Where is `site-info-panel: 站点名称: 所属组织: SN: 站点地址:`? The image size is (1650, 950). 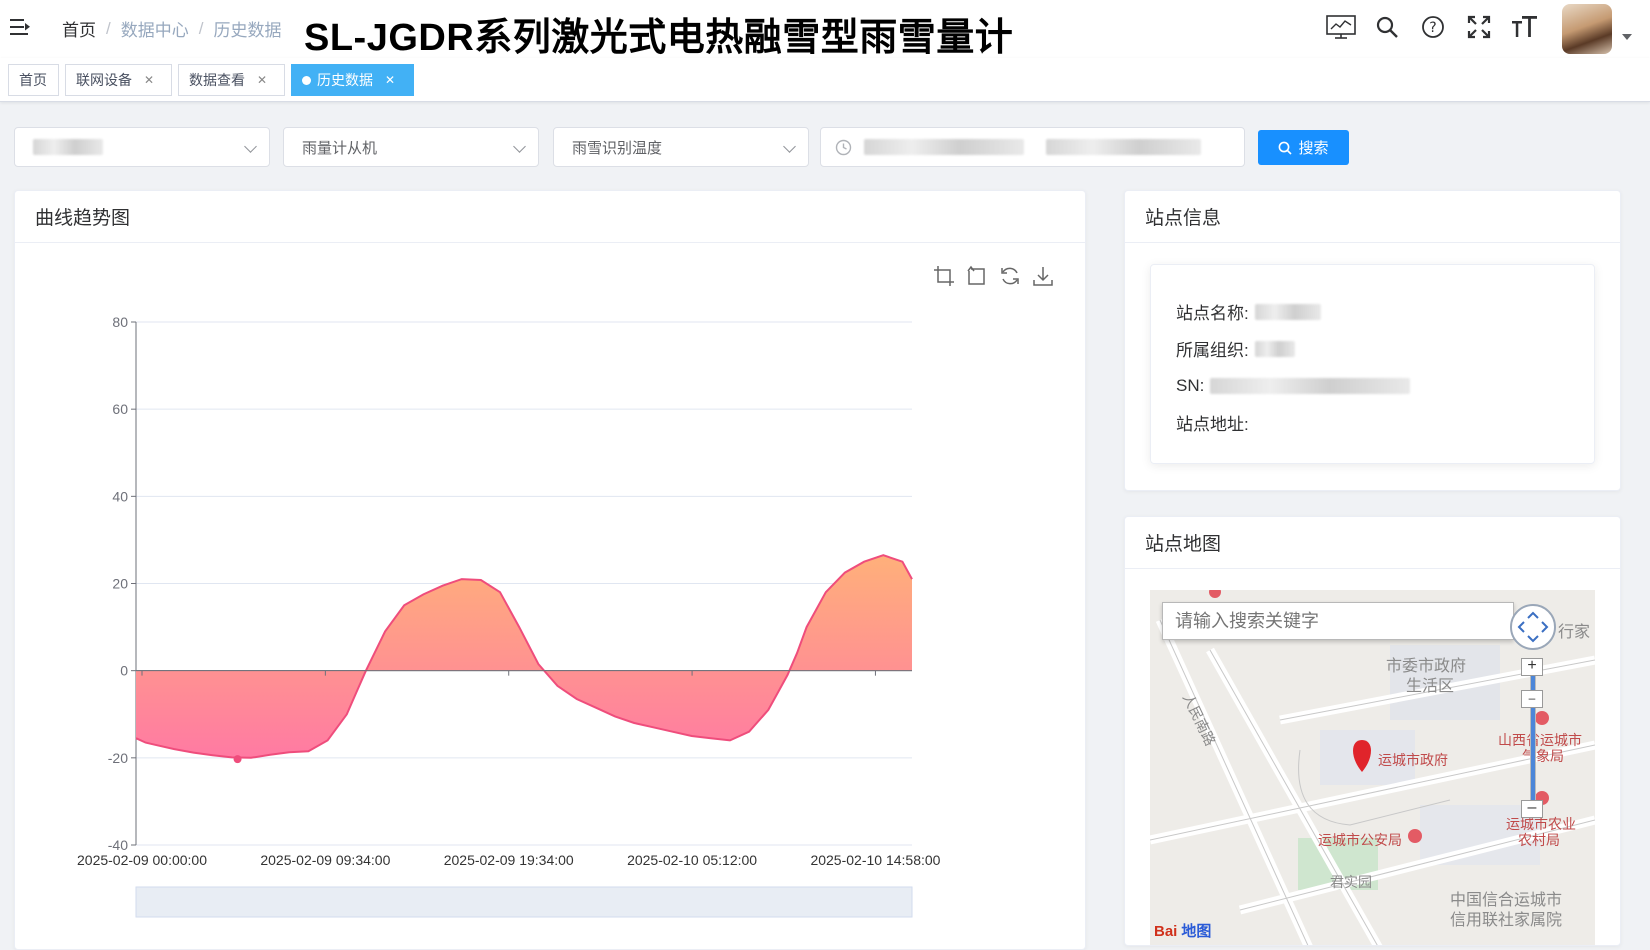
site-info-panel: 站点名称: 所属组织: SN: 站点地址: is located at coordinates (1372, 364).